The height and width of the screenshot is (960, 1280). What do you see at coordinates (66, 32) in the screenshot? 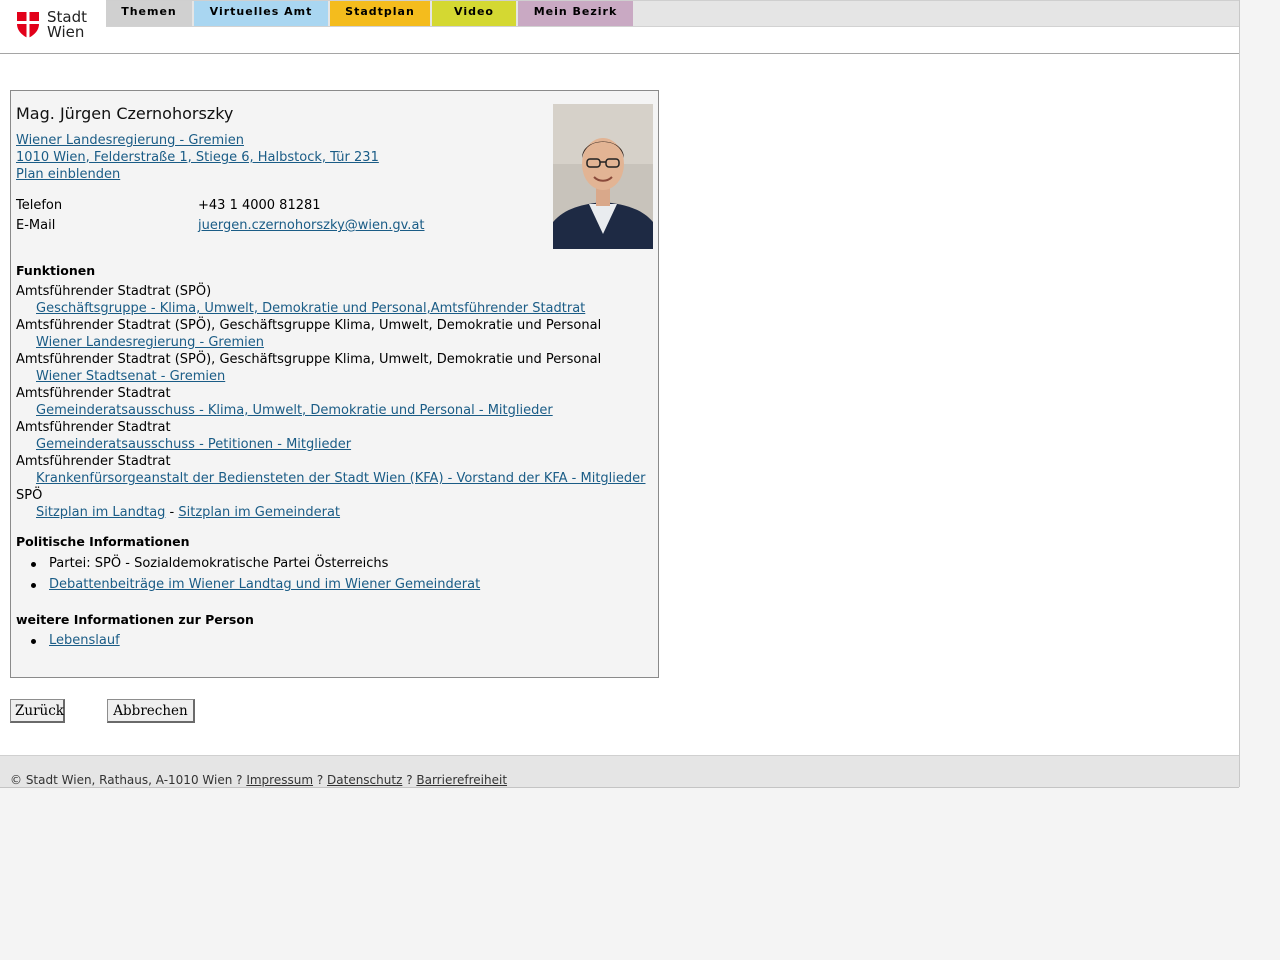
I see `logo-text-line2: Wien` at bounding box center [66, 32].